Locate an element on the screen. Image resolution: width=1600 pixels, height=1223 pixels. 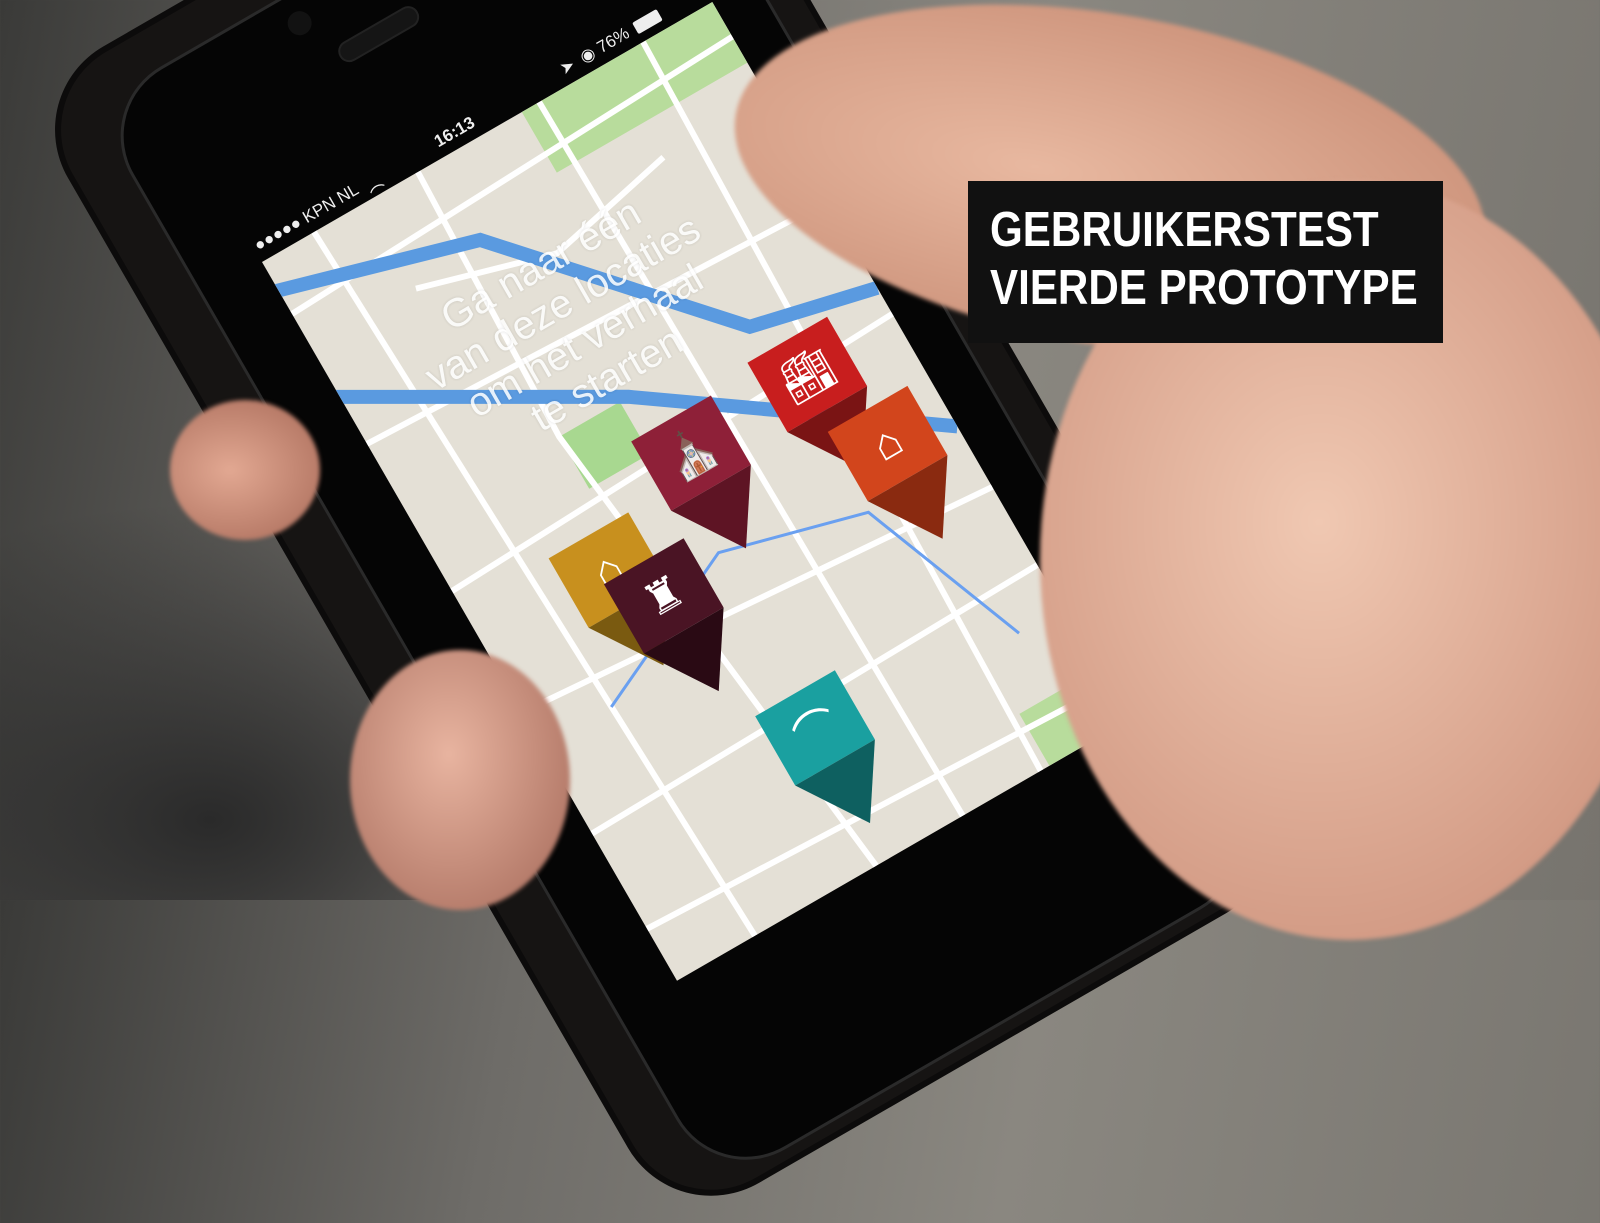
battery-icon is located at coordinates (647, 21).